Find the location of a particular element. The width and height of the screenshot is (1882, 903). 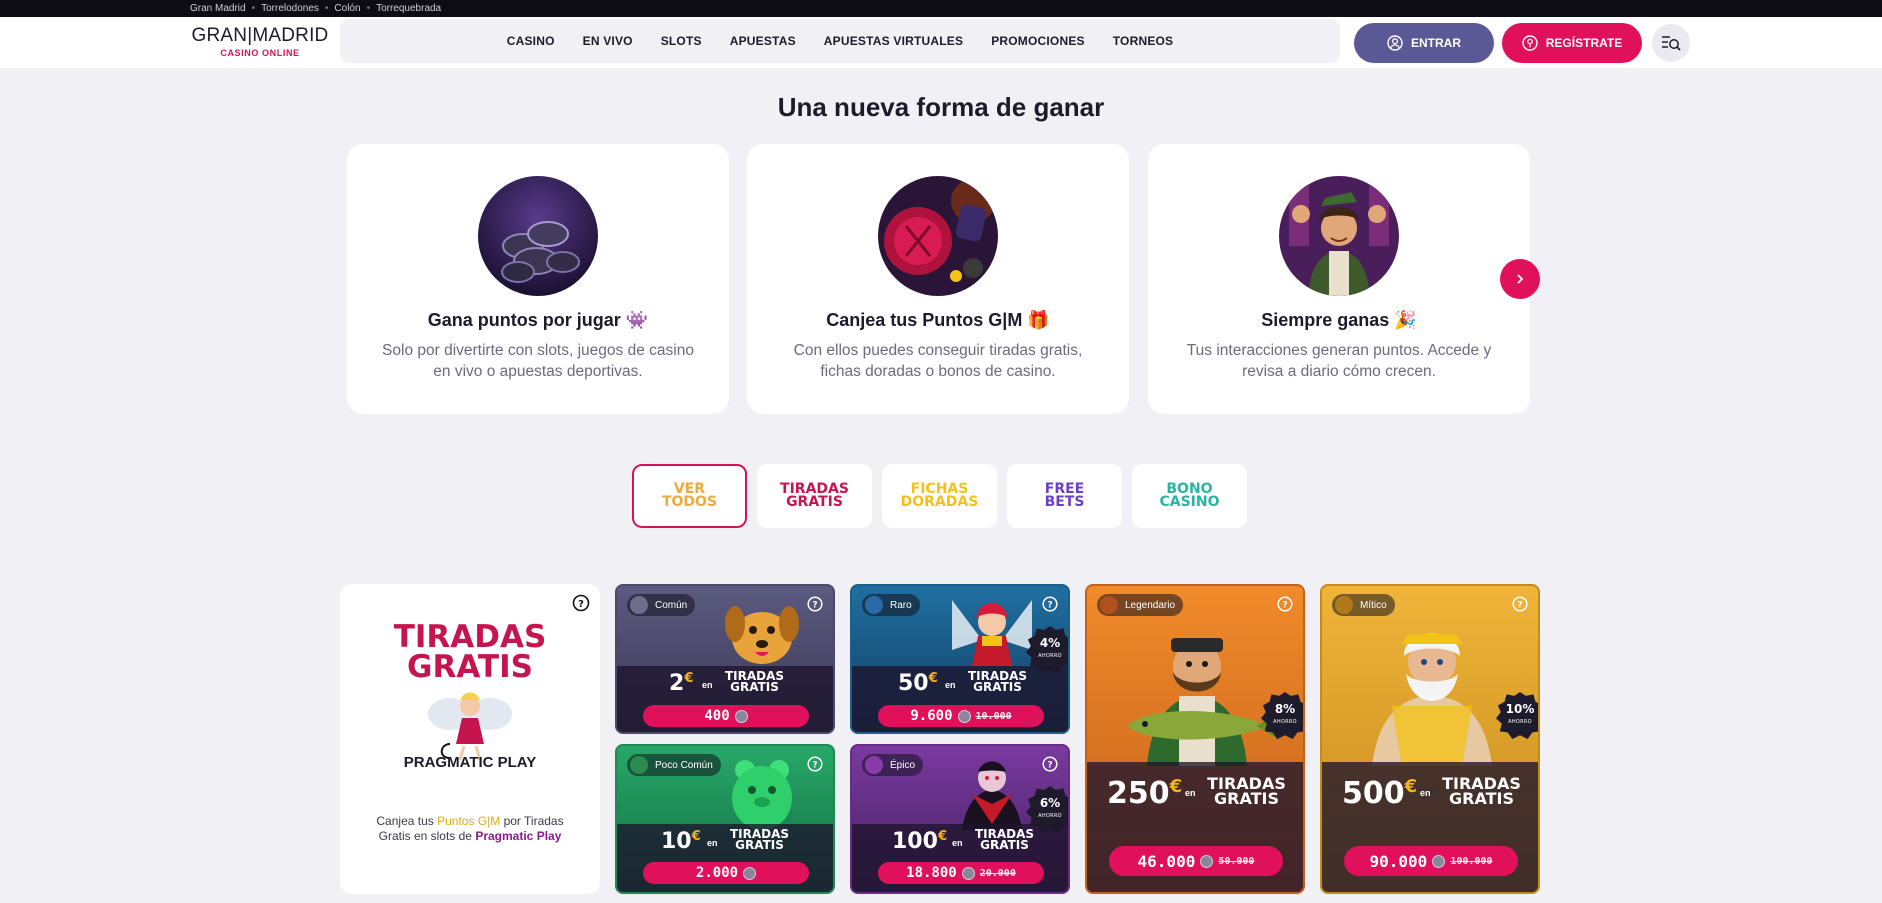

promo-text-part: Canjea tus is located at coordinates (407, 821).